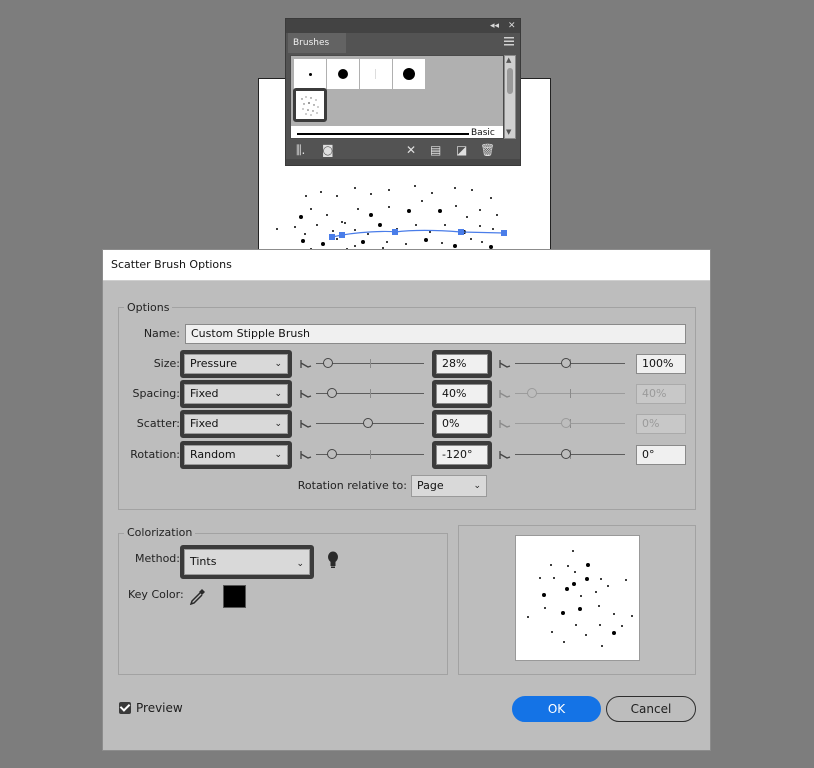  Describe the element at coordinates (435, 334) in the screenshot. I see `name-input: Custom Stipple Brush` at that location.